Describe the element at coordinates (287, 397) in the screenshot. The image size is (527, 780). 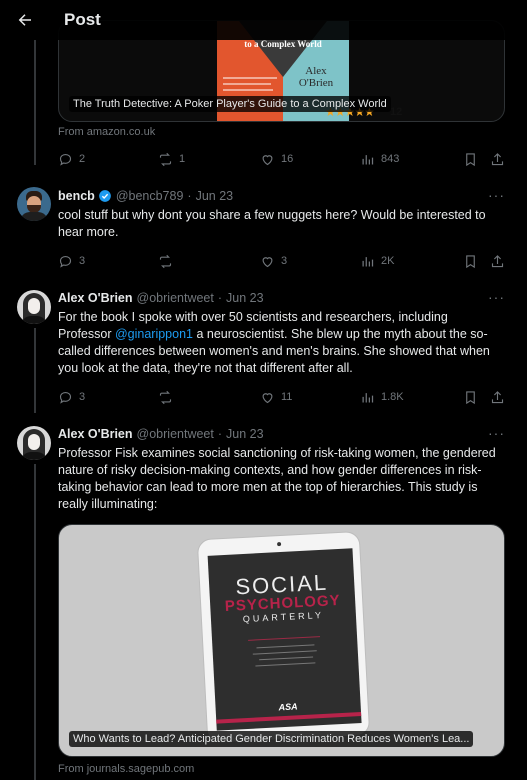
I see `like-count: 11` at that location.